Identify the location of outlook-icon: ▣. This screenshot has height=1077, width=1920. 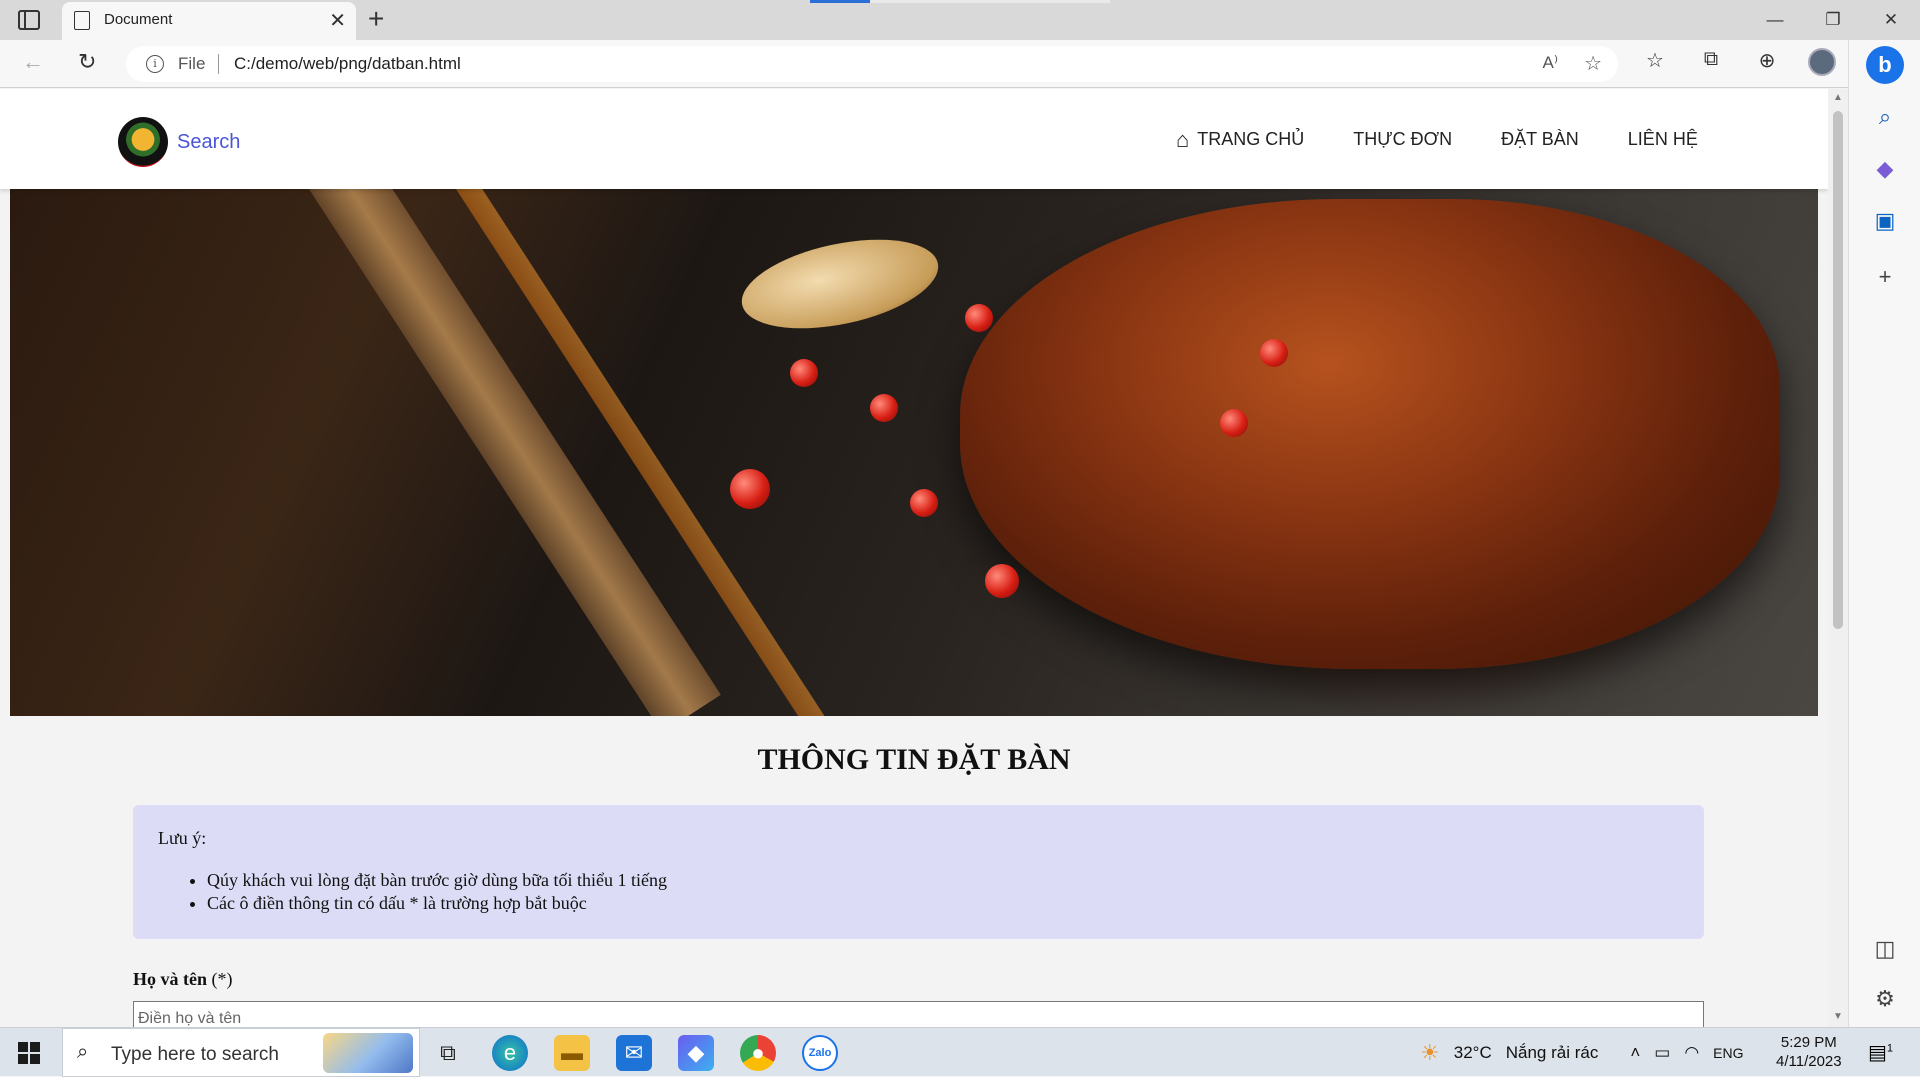
(1885, 221).